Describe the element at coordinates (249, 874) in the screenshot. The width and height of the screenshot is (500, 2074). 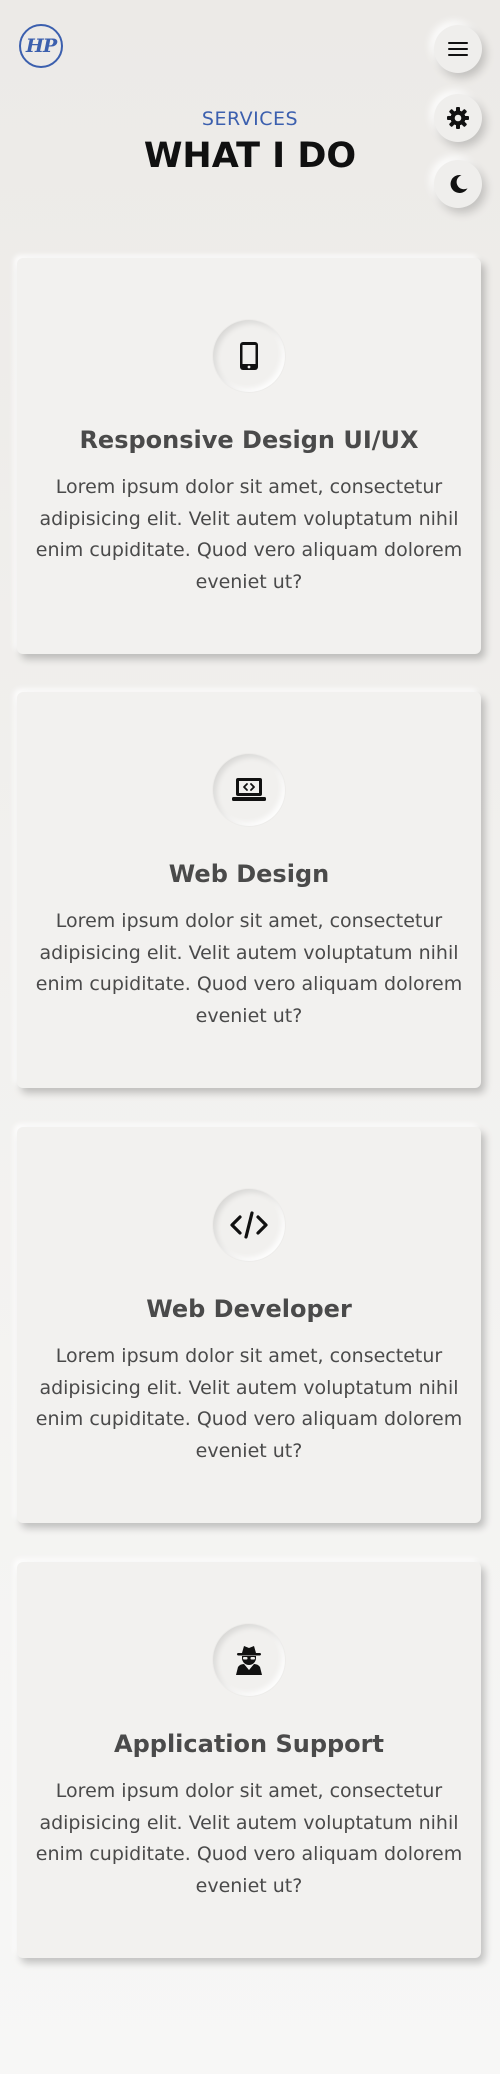
I see `service-title: Web Design` at that location.